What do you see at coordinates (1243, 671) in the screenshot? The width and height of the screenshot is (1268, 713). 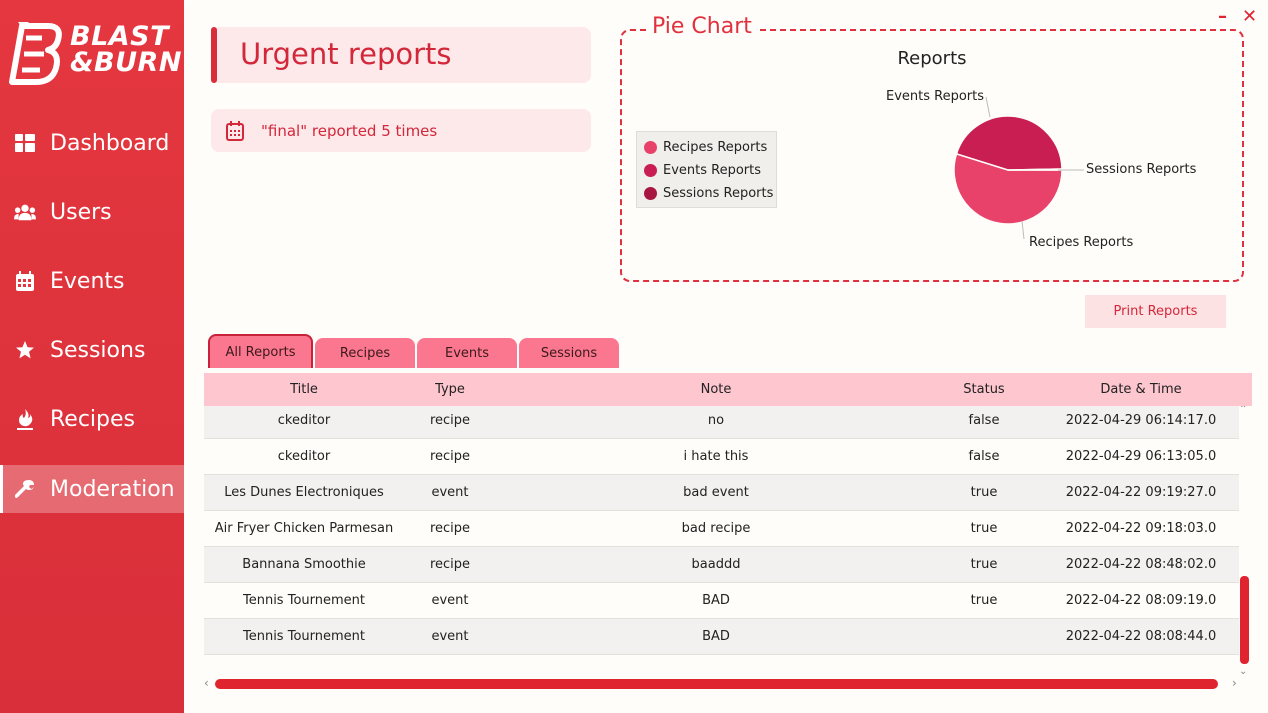 I see `scroll-down-arrow-icon: ⌄` at bounding box center [1243, 671].